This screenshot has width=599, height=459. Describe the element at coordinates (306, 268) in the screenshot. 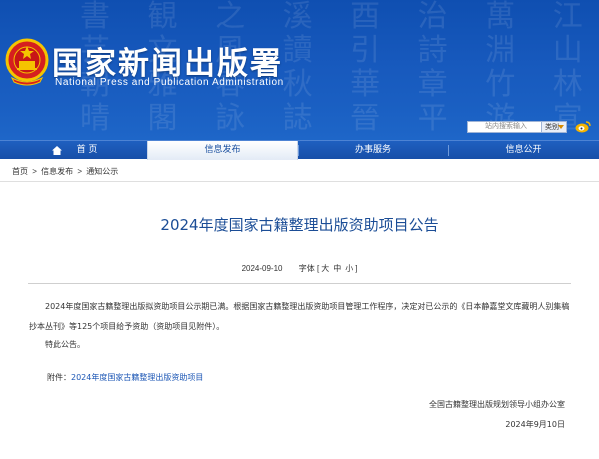

I see `font-size-label: 字体` at that location.